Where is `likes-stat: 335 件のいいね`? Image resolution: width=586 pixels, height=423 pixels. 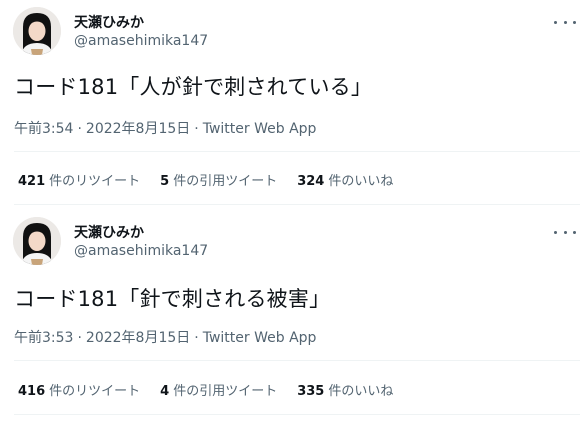 likes-stat: 335 件のいいね is located at coordinates (345, 389).